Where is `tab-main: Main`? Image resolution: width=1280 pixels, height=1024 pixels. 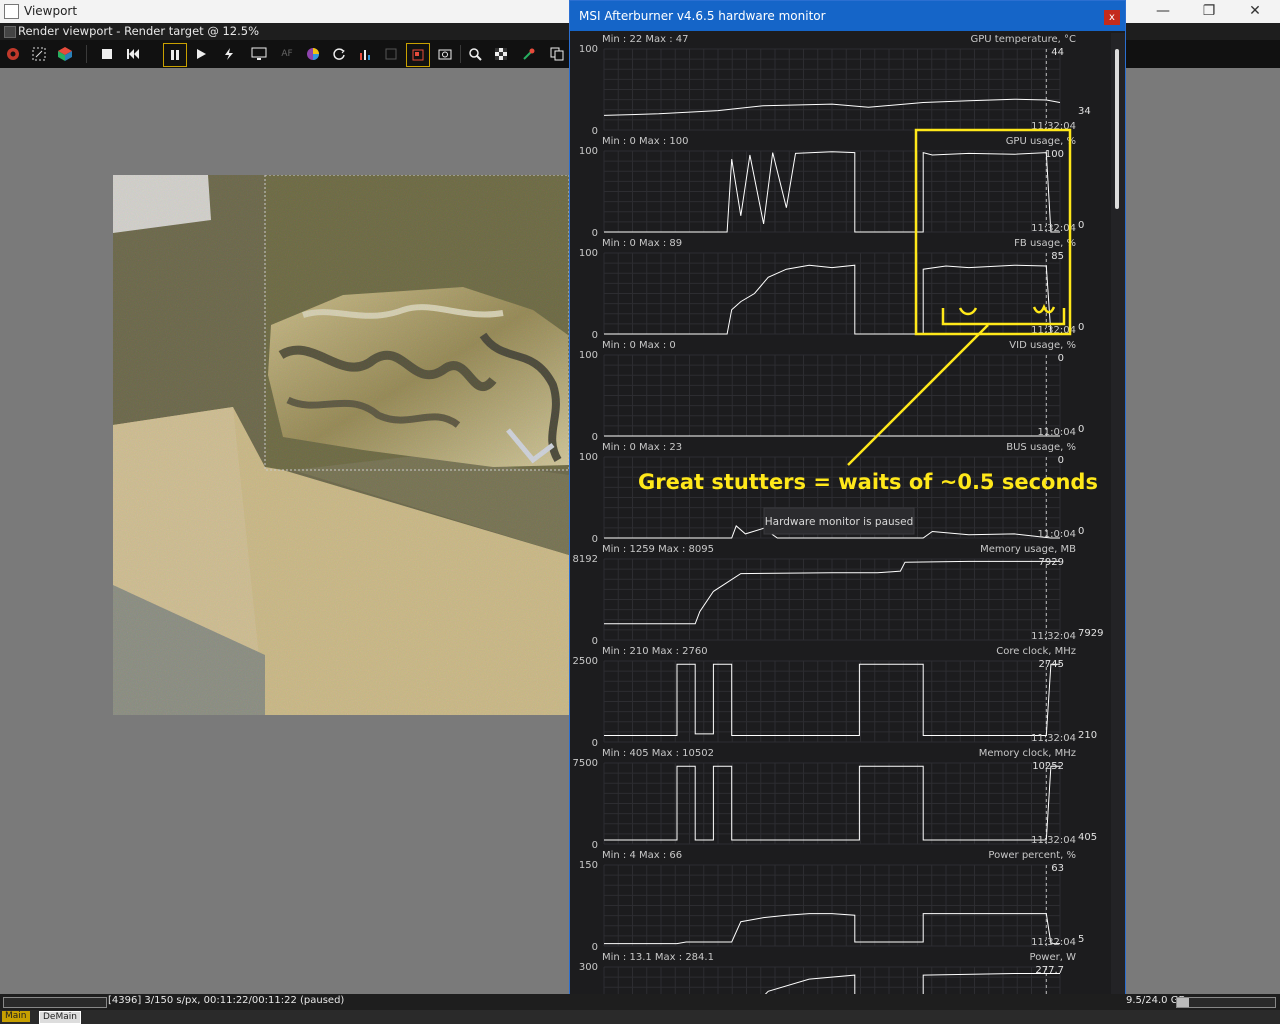 tab-main: Main is located at coordinates (16, 1016).